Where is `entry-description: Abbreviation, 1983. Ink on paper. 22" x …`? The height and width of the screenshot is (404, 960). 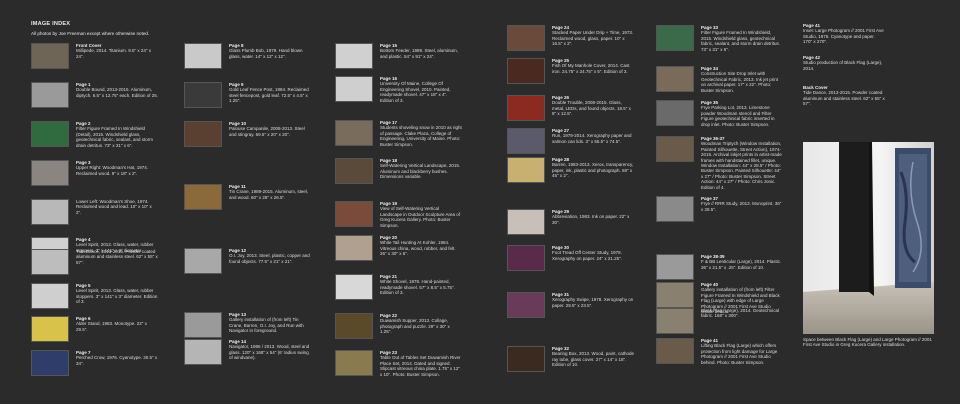
entry-description: Abbreviation, 1983. Ink on paper. 22" x … is located at coordinates (591, 219).